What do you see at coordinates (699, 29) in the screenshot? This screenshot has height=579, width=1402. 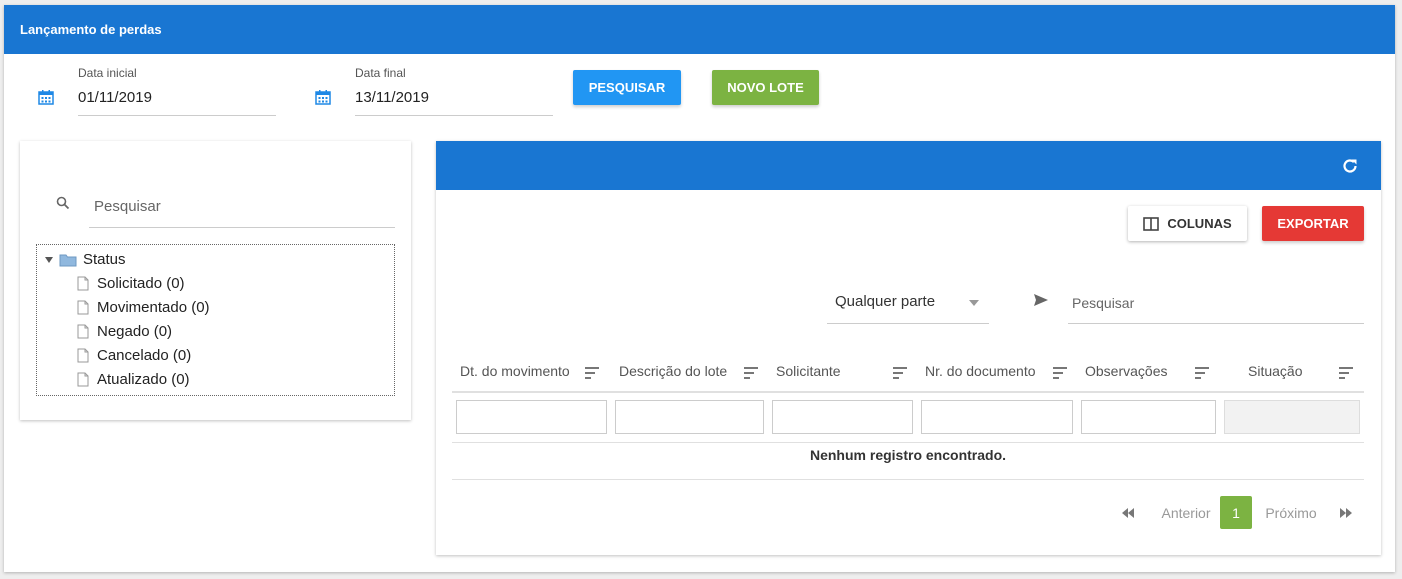 I see `title-bar: Lançamento de perdas` at bounding box center [699, 29].